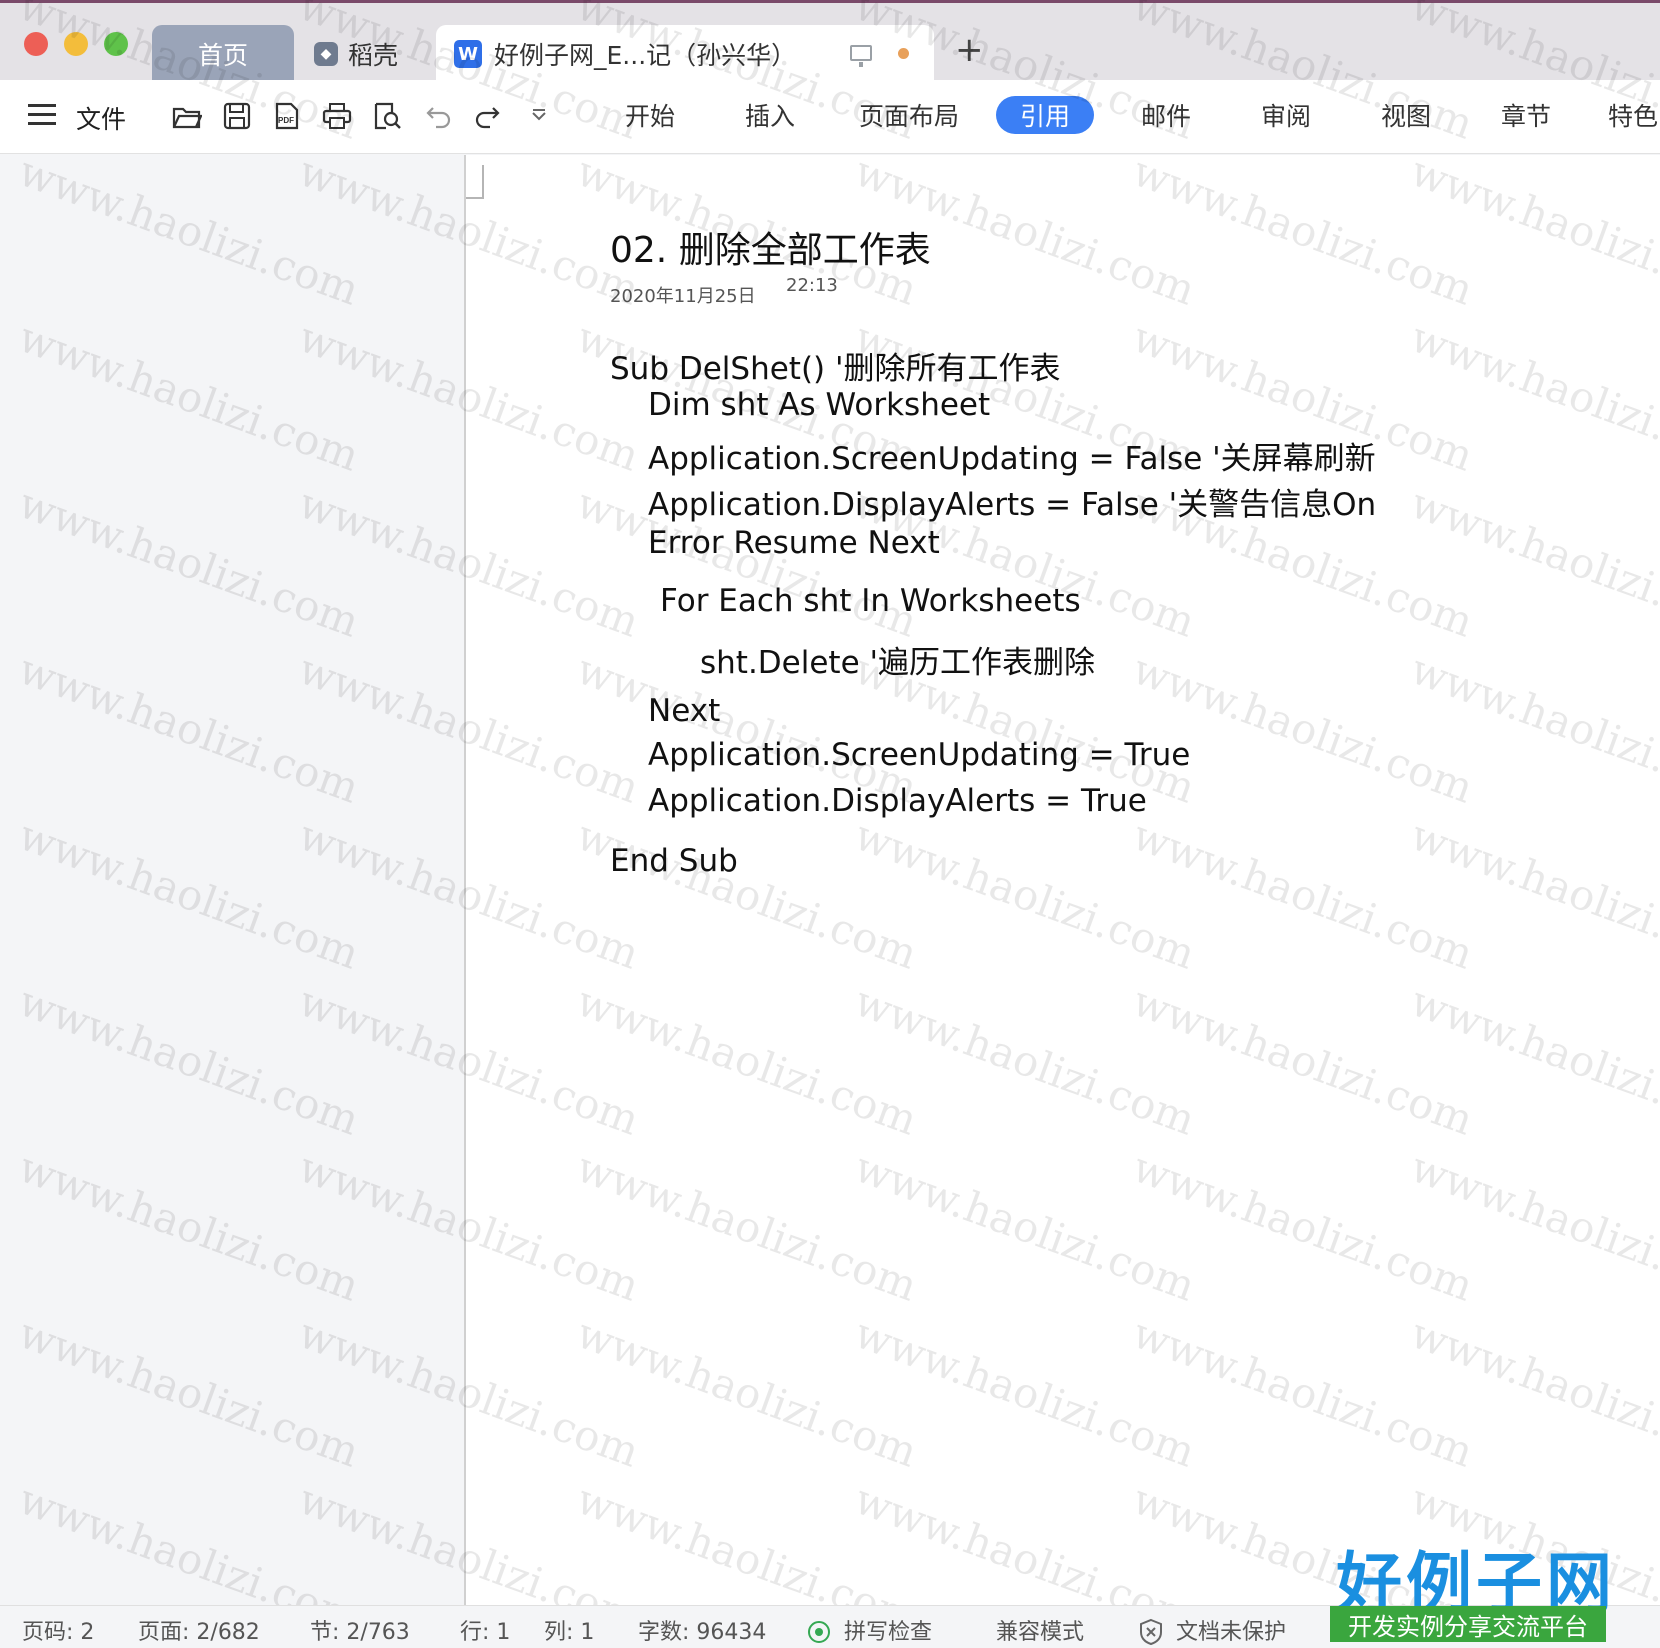 This screenshot has height=1648, width=1660. What do you see at coordinates (835, 369) in the screenshot?
I see `code-line: Sub DelShet() '删除所有工作表` at bounding box center [835, 369].